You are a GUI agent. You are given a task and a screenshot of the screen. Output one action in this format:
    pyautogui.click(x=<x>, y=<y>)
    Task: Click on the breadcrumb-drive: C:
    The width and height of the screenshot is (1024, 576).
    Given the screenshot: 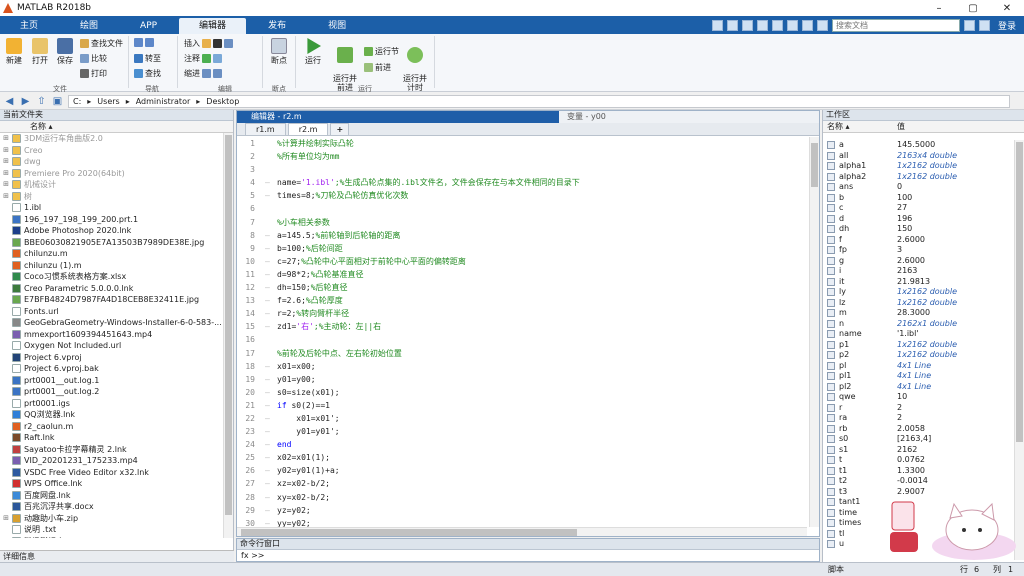 What is the action you would take?
    pyautogui.click(x=77, y=101)
    